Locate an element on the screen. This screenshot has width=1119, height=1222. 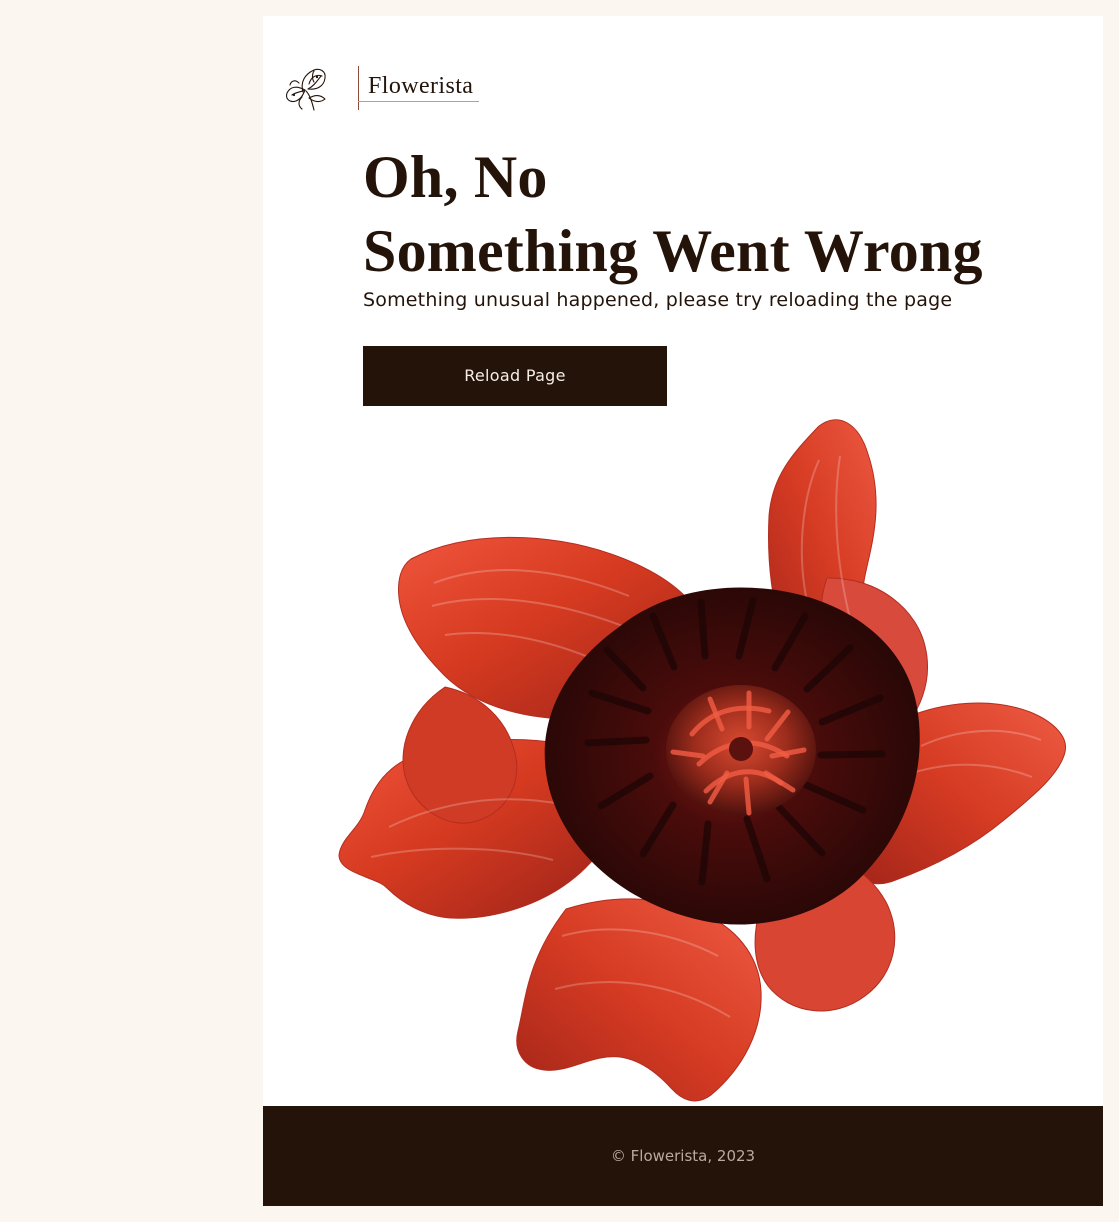
error-heading-line-2: Something Went Wrong is located at coordinates (673, 251).